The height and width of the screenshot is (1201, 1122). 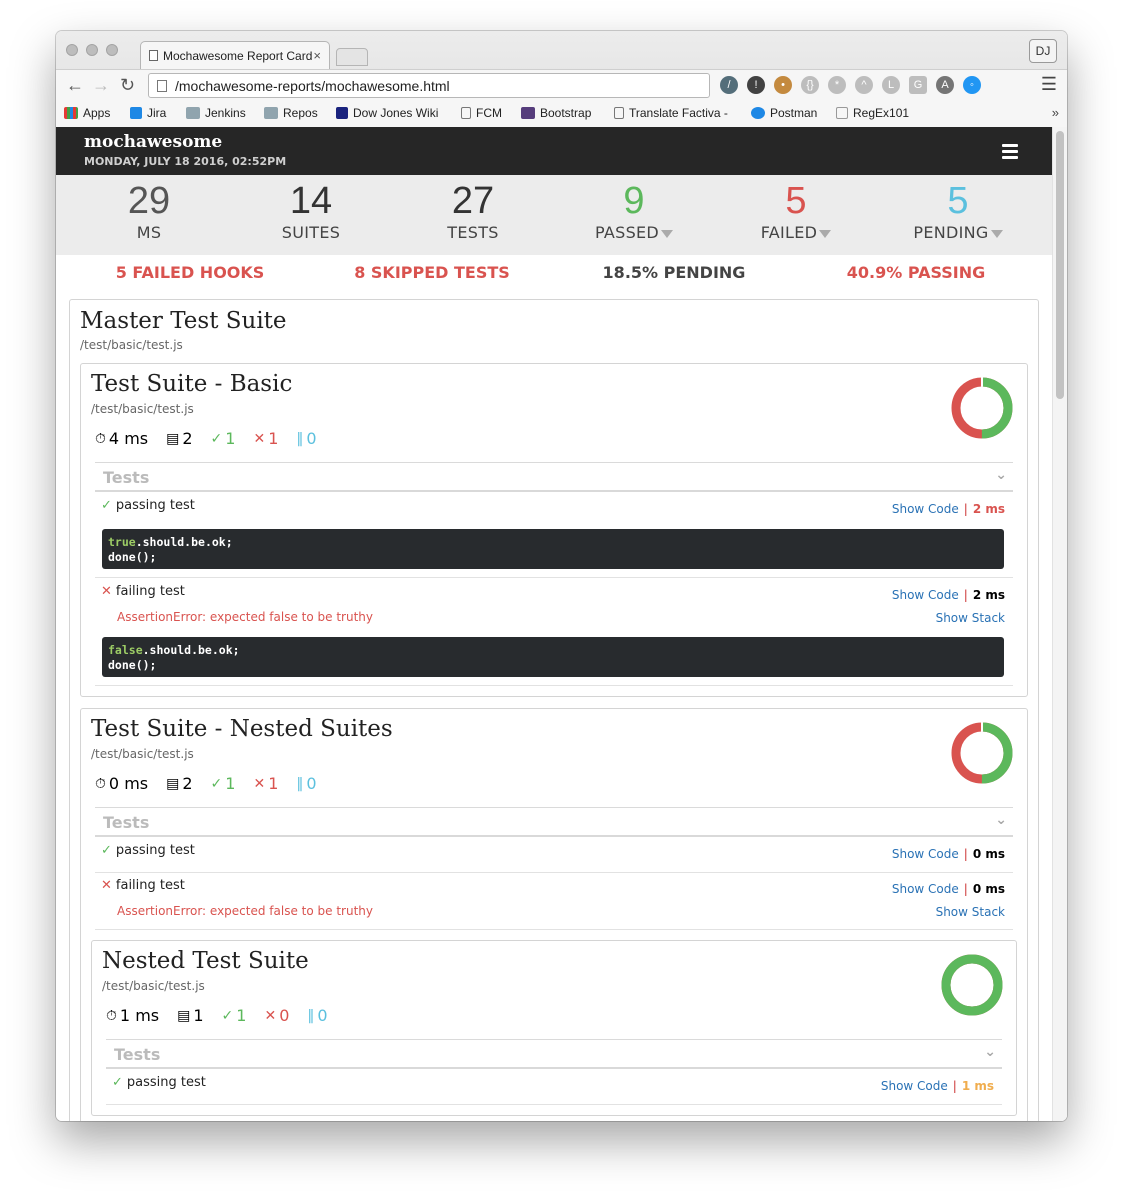 What do you see at coordinates (266, 438) in the screenshot?
I see `suite-failed-count: ✕ 1` at bounding box center [266, 438].